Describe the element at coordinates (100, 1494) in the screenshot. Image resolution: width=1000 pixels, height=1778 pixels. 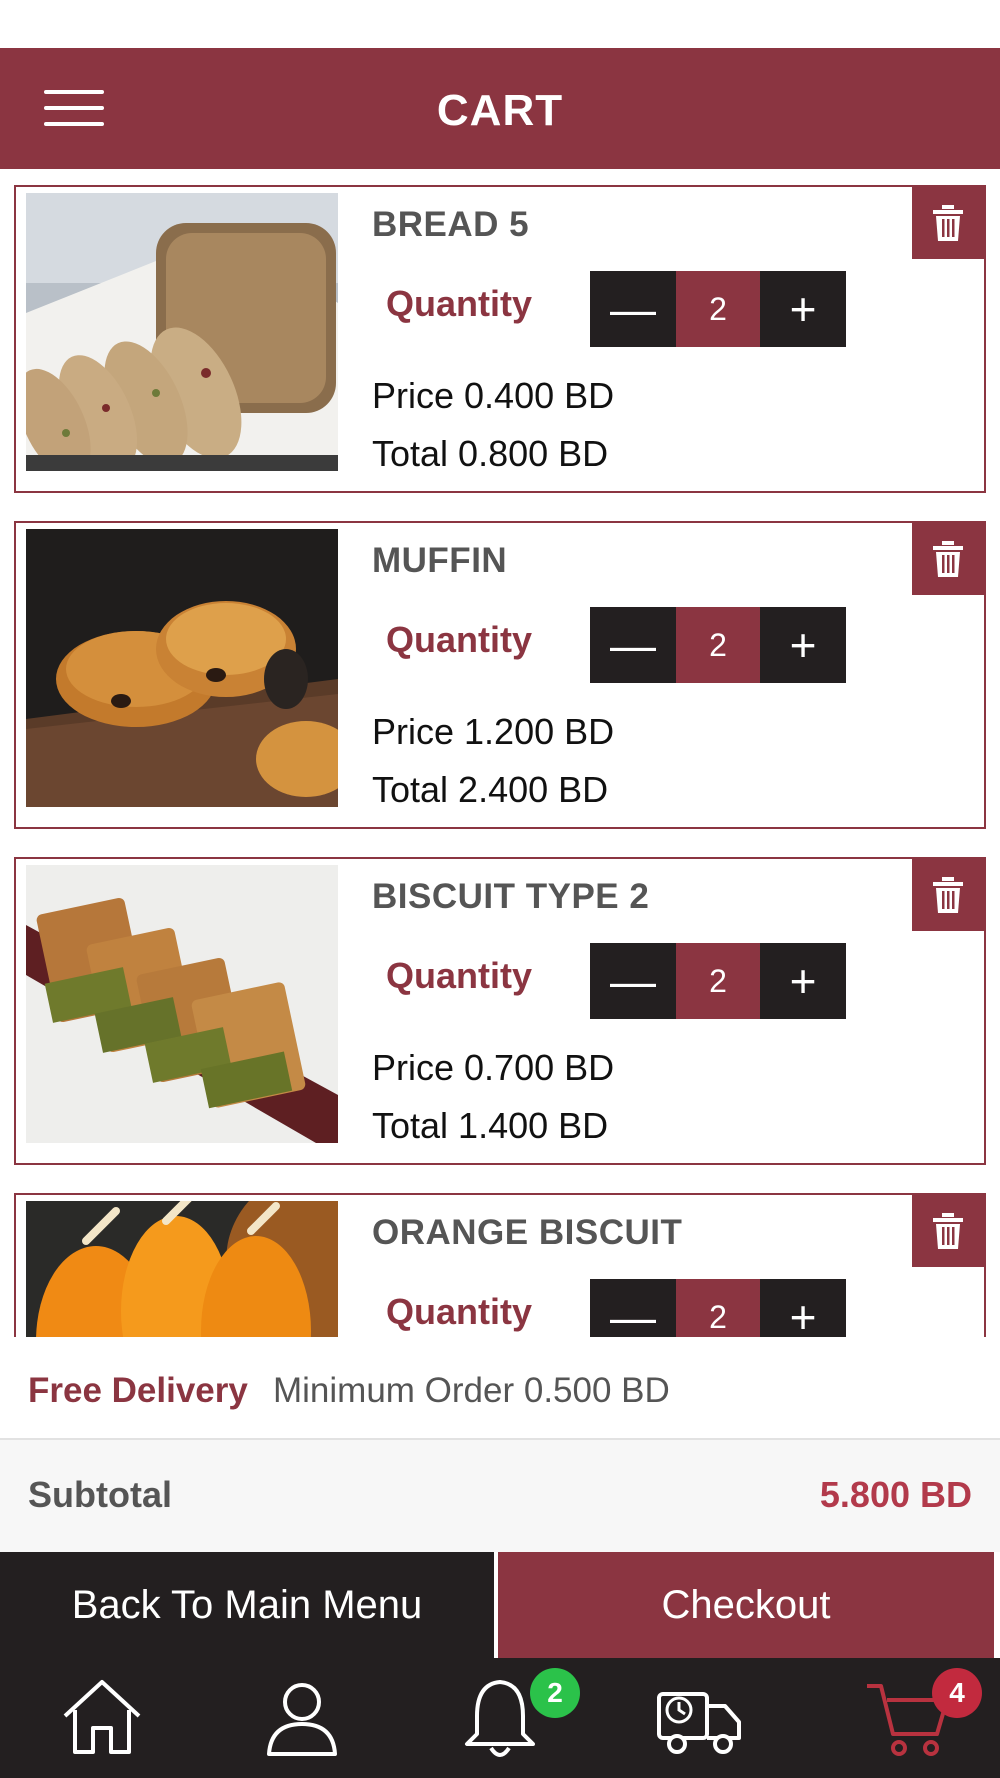
I see `subtotal-label: Subtotal` at that location.